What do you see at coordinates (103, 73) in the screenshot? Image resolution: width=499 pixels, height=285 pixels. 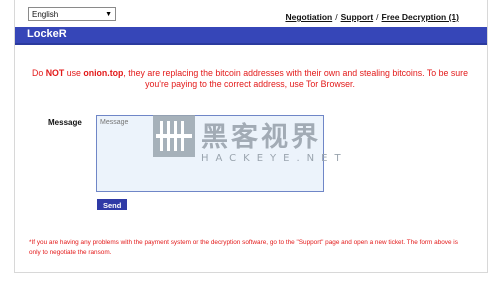 I see `warning-domain: onion.top` at bounding box center [103, 73].